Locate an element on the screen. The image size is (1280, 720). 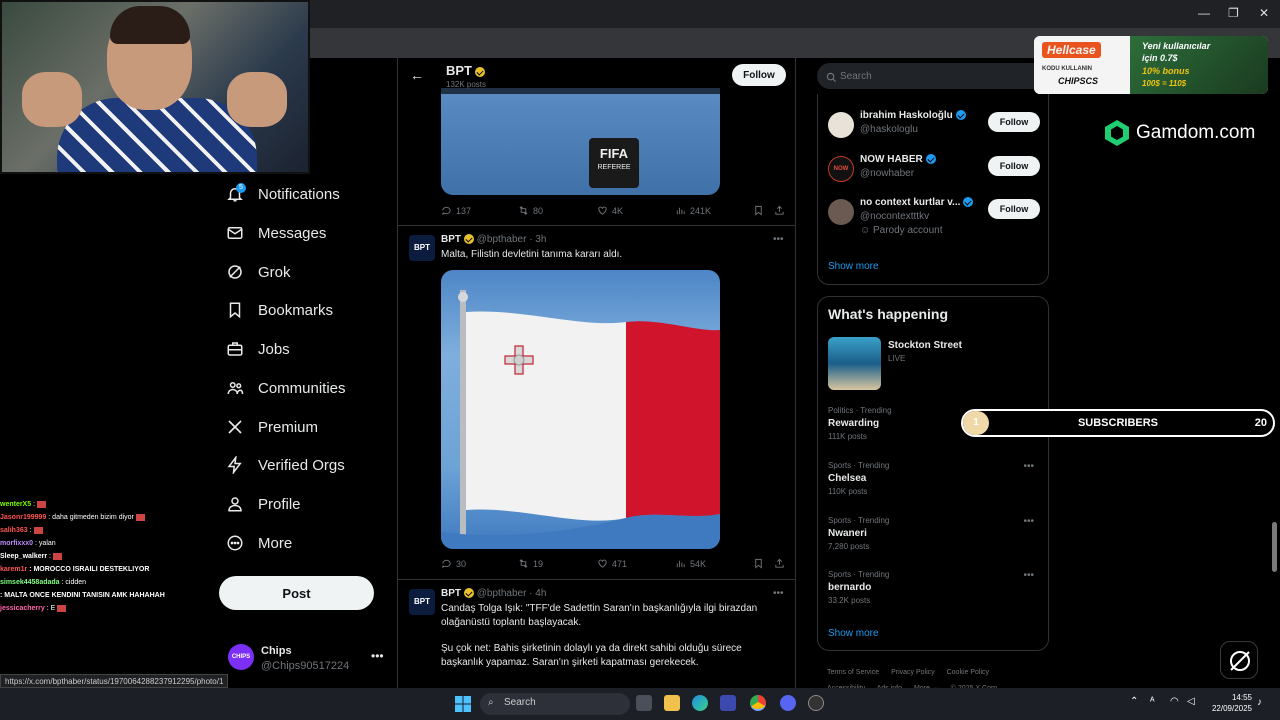
volume-icon: ◁ is located at coordinates (1191, 701).